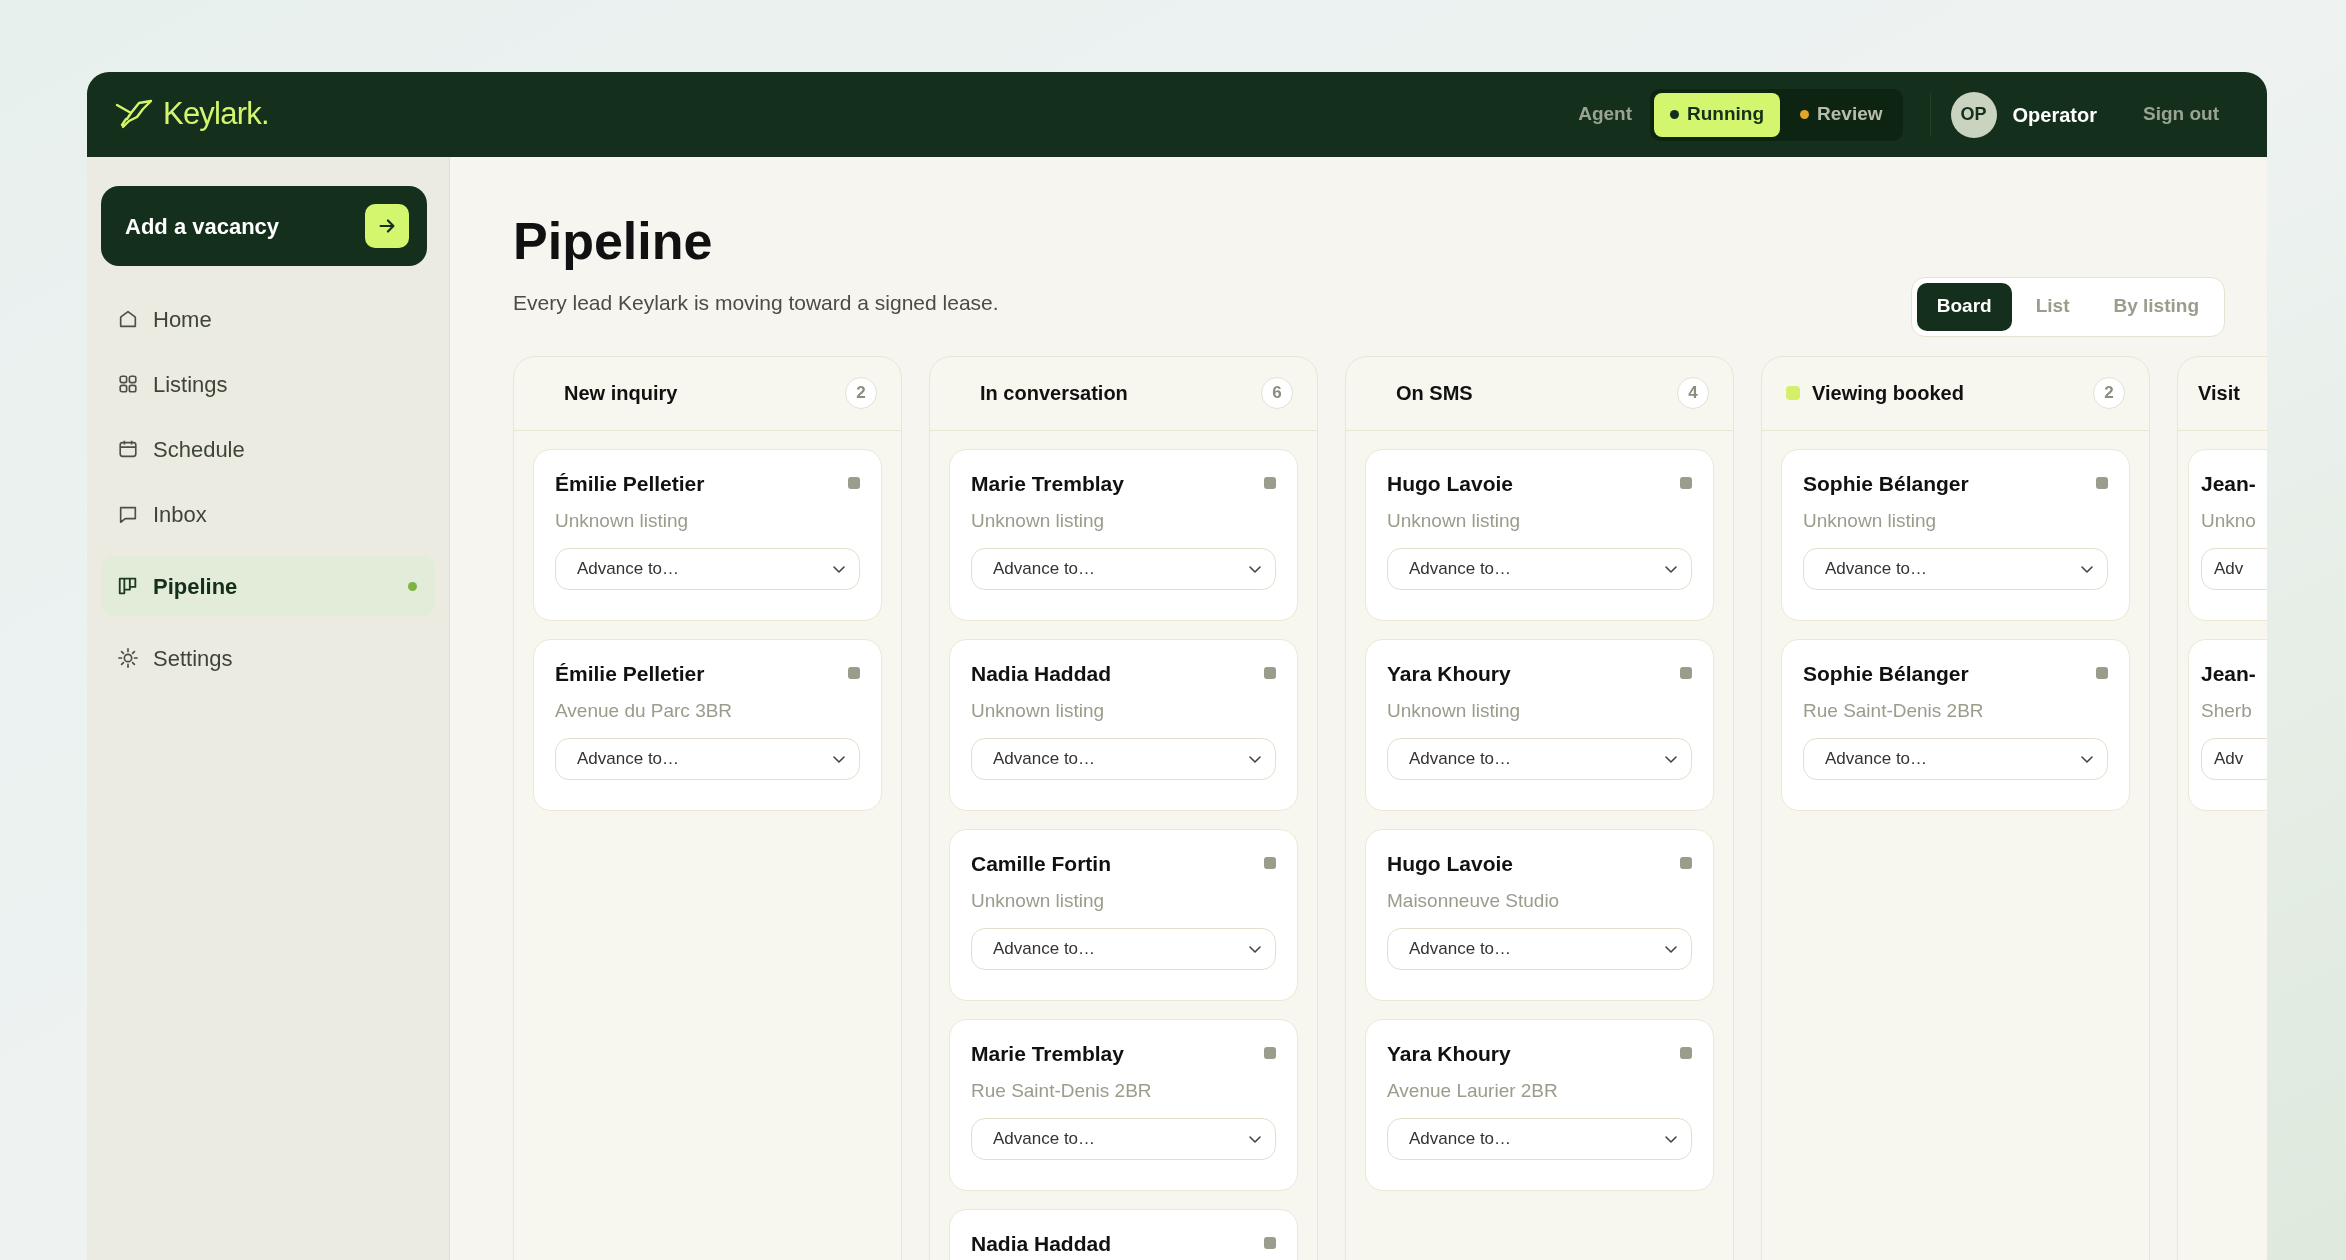  Describe the element at coordinates (268, 514) in the screenshot. I see `sidebar-nav-item: Inbox` at that location.